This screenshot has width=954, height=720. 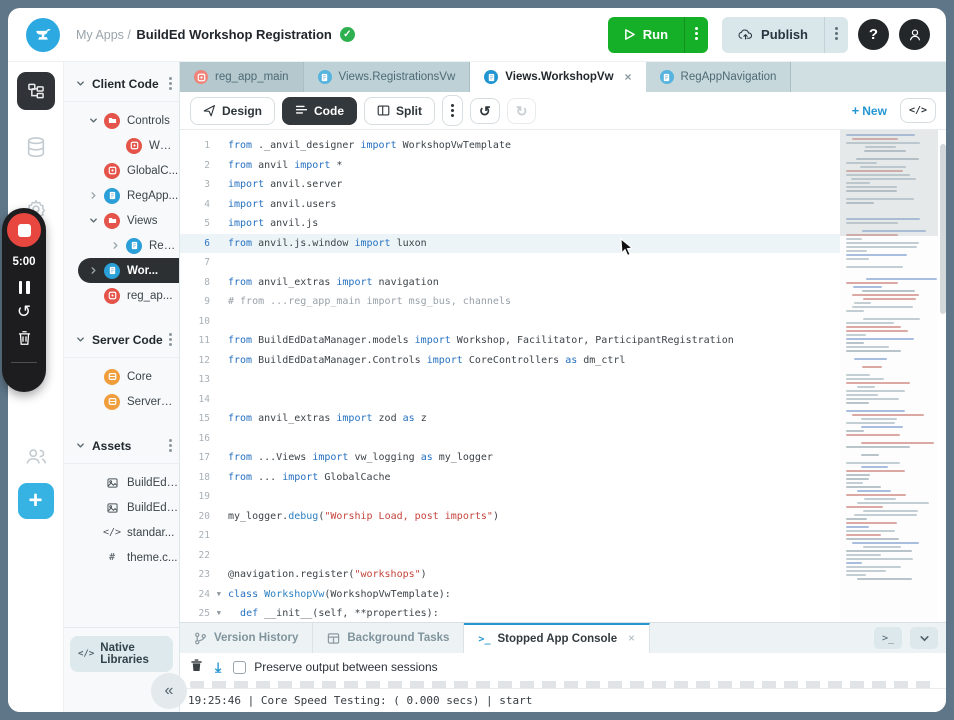 What do you see at coordinates (204, 34) in the screenshot?
I see `breadcrumb: My Apps / BuildEd Workshop Registration` at bounding box center [204, 34].